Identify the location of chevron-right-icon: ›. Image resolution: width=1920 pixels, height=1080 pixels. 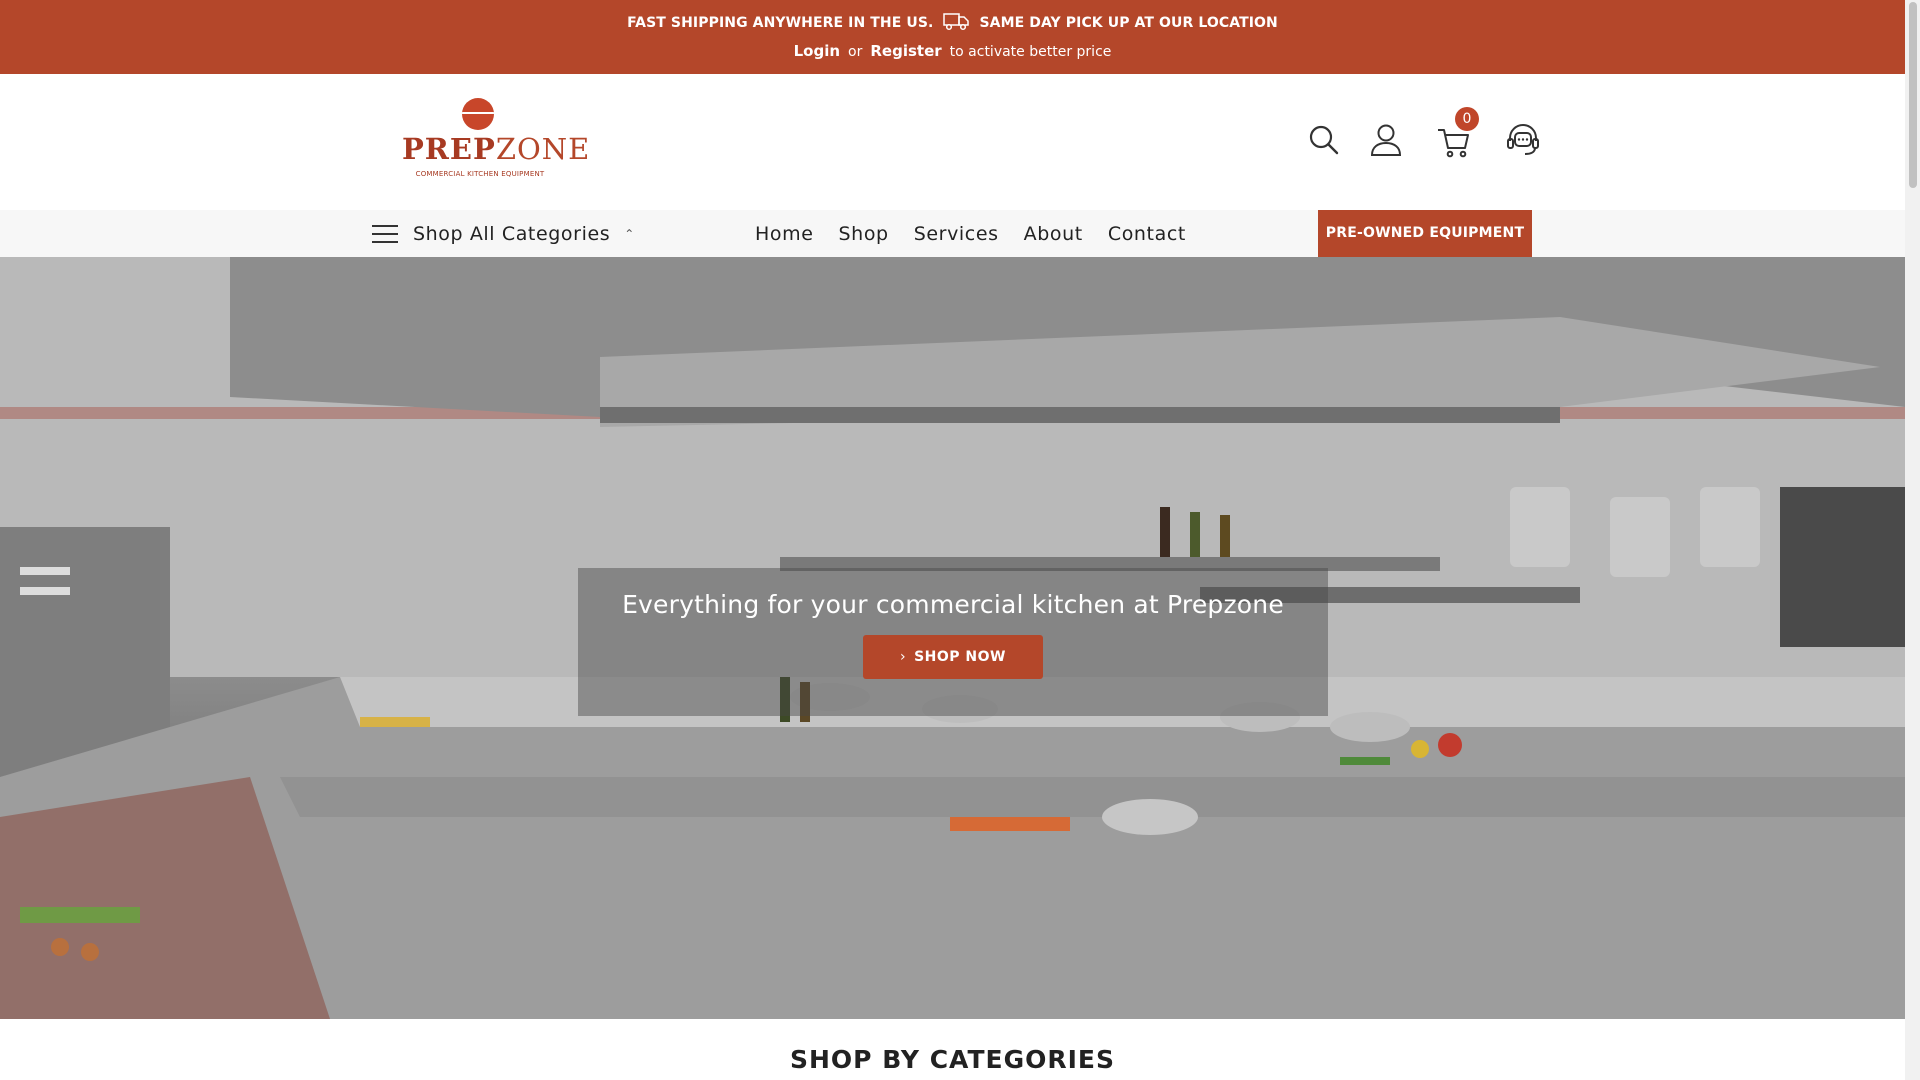
(903, 657).